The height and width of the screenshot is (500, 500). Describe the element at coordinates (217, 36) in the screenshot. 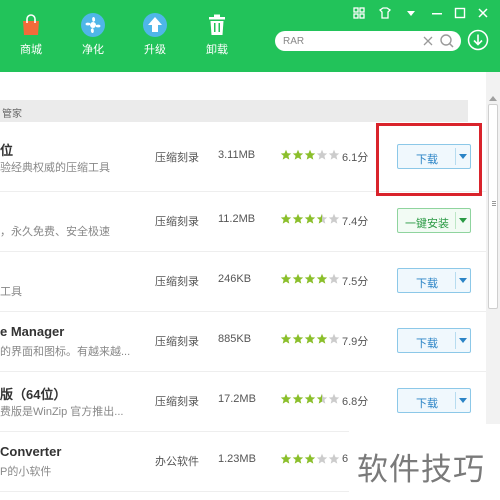

I see `nav-uninstall-button: 卸载` at that location.